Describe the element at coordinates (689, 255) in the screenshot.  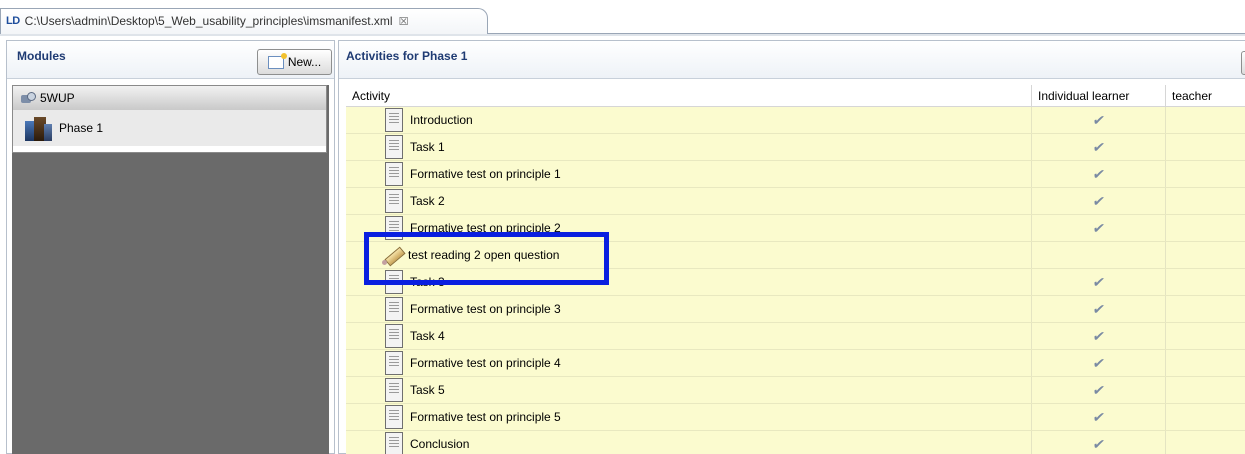
I see `activity-cell: test reading 2 open question` at that location.